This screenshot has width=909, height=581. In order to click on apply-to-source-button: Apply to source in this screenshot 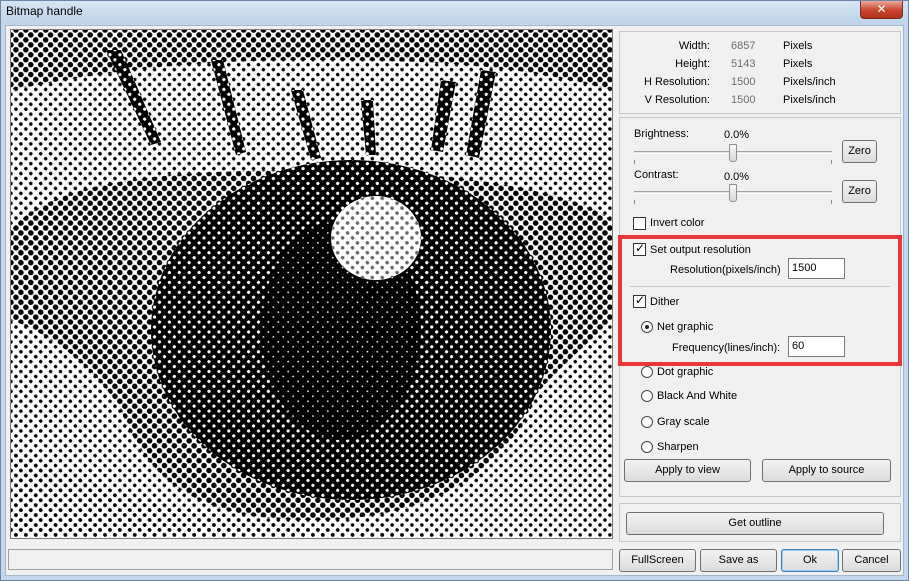, I will do `click(826, 470)`.